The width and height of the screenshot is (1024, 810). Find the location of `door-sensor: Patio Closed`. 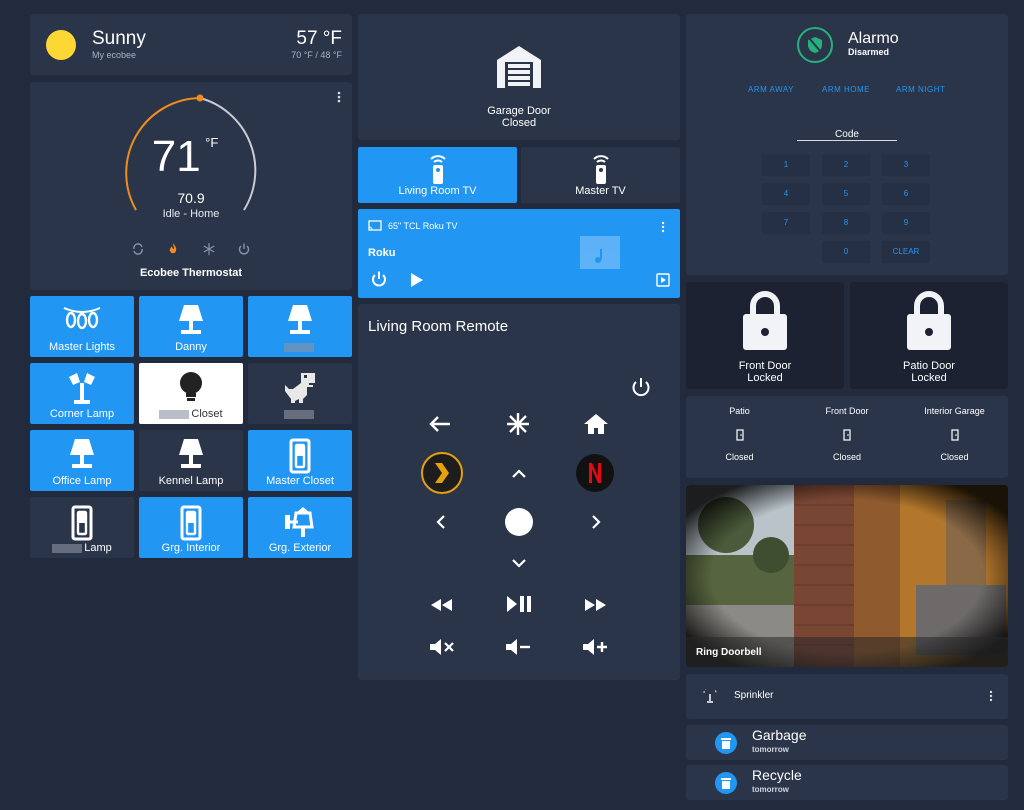

door-sensor: Patio Closed is located at coordinates (739, 434).